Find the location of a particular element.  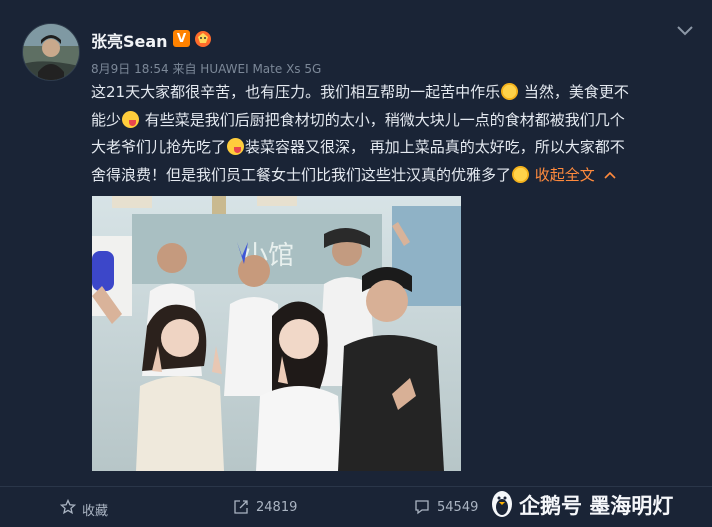

collapse-text-link: 收起全文 is located at coordinates (565, 175).